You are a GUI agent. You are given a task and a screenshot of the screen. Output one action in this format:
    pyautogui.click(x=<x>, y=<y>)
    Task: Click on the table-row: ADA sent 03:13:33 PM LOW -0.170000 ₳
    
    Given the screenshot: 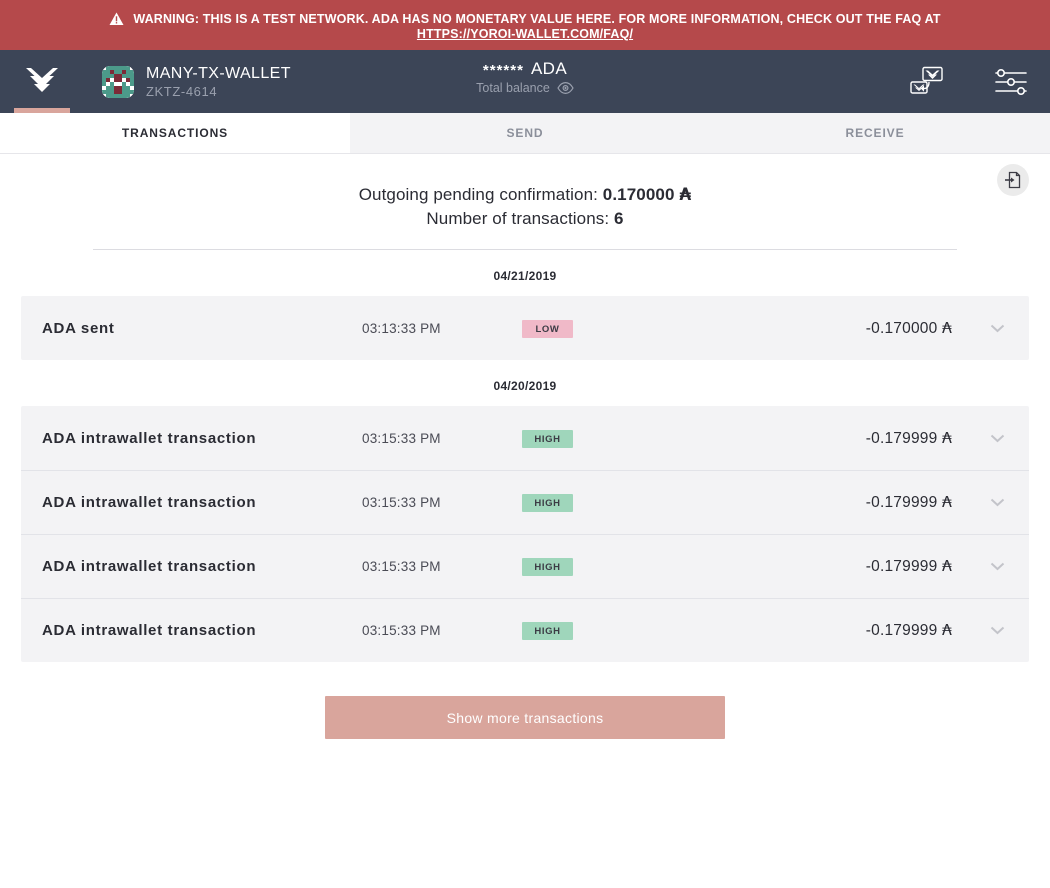 What is the action you would take?
    pyautogui.click(x=525, y=328)
    